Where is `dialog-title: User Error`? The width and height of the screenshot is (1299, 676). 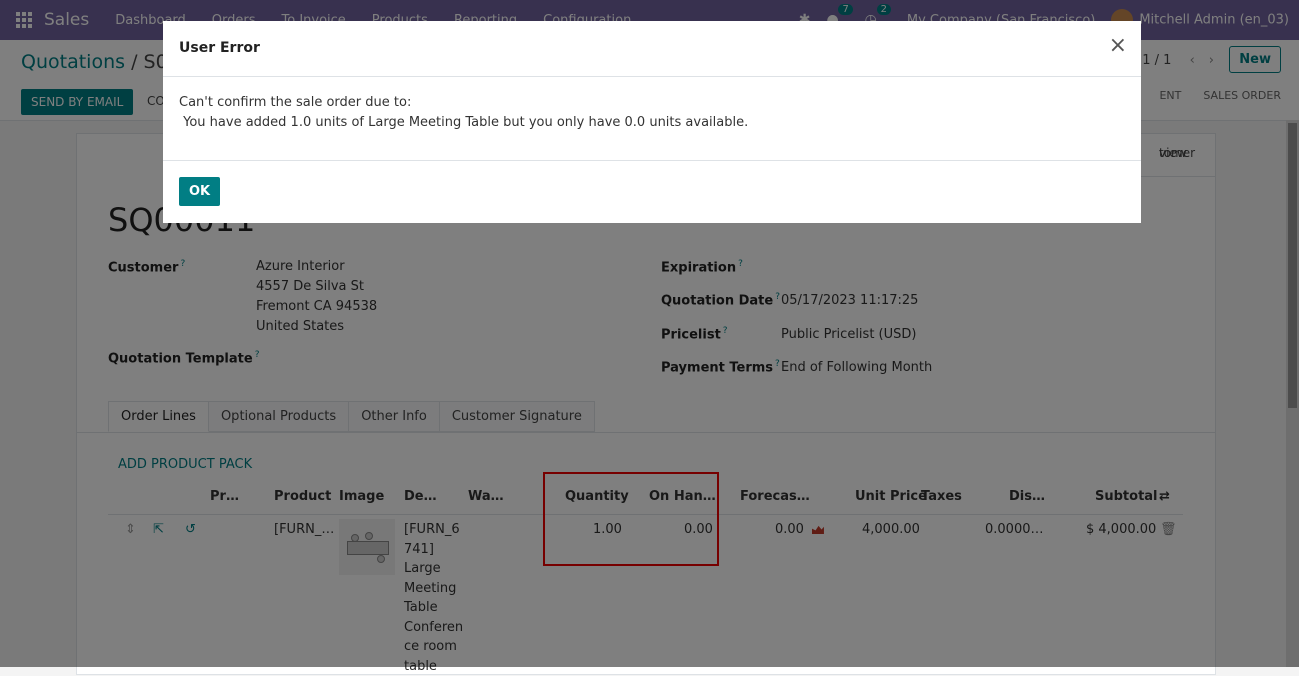 dialog-title: User Error is located at coordinates (219, 48).